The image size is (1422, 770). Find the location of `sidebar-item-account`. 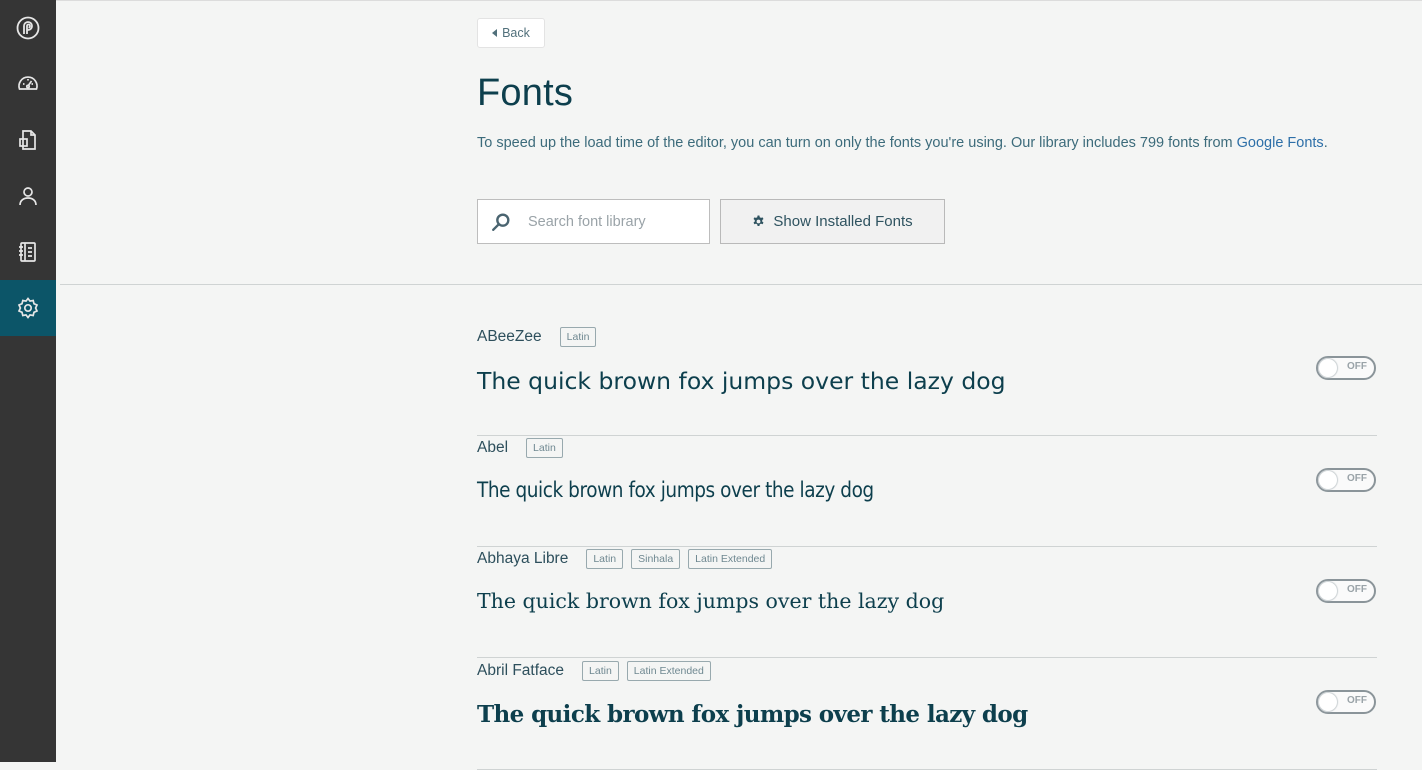

sidebar-item-account is located at coordinates (28, 196).